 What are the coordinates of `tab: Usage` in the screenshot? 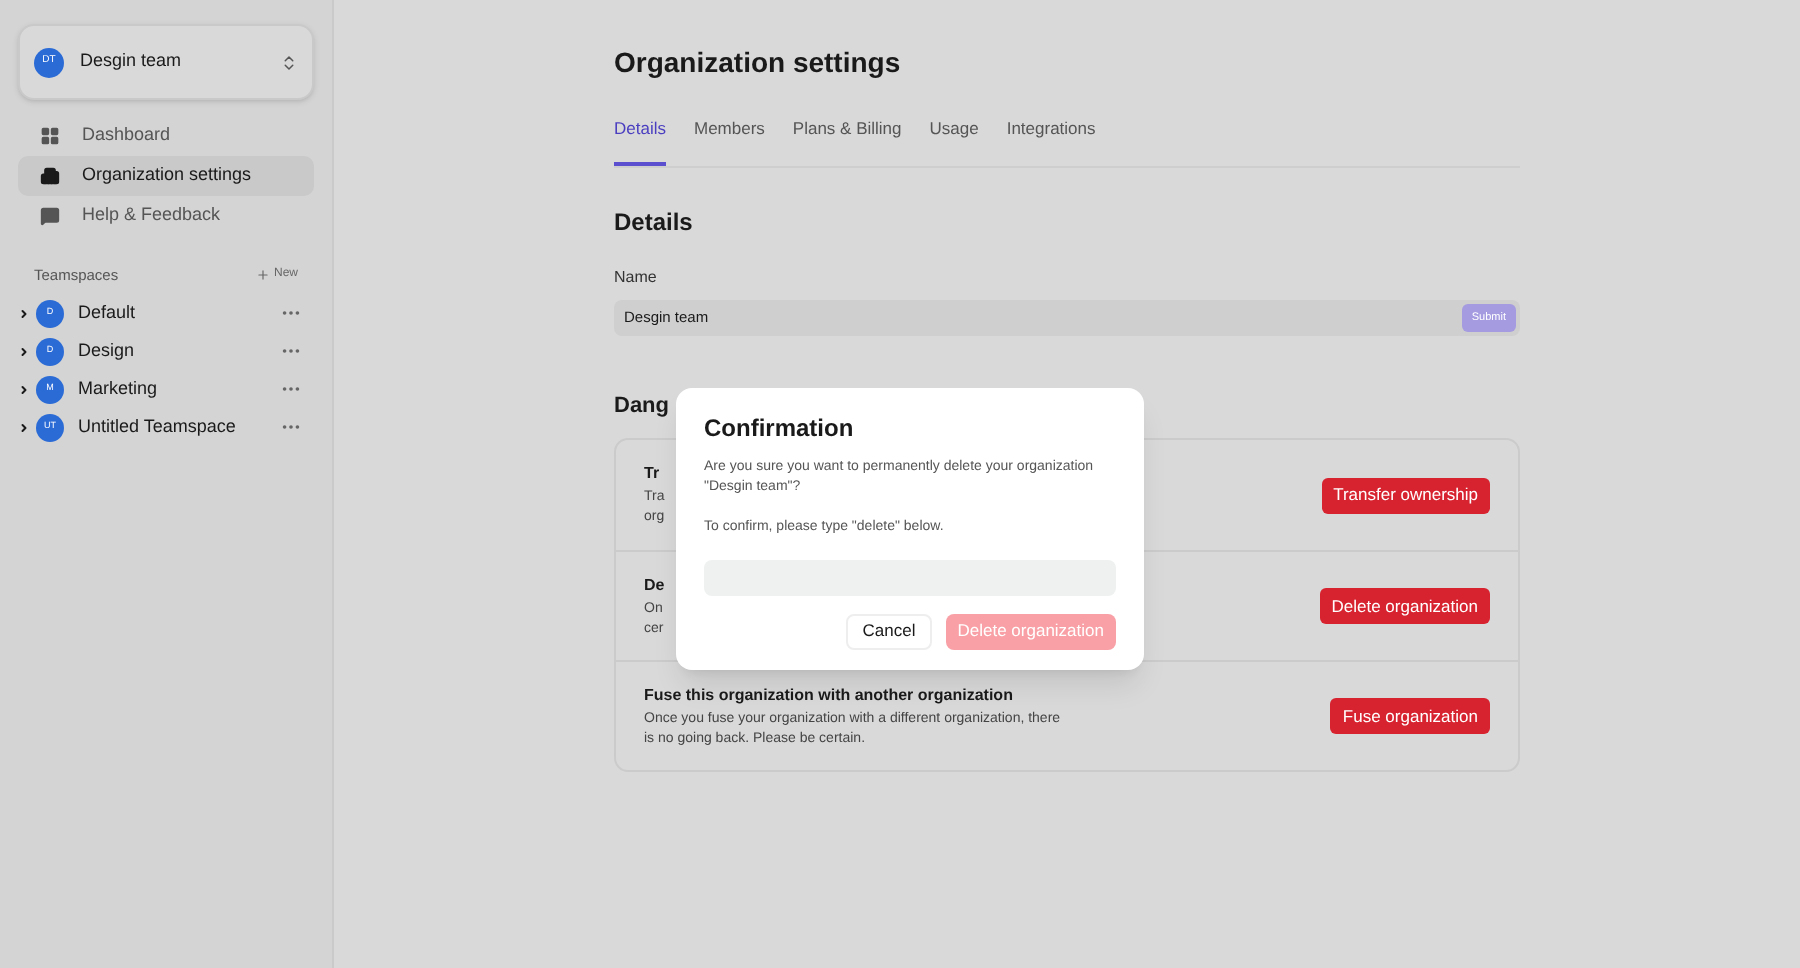 It's located at (954, 141).